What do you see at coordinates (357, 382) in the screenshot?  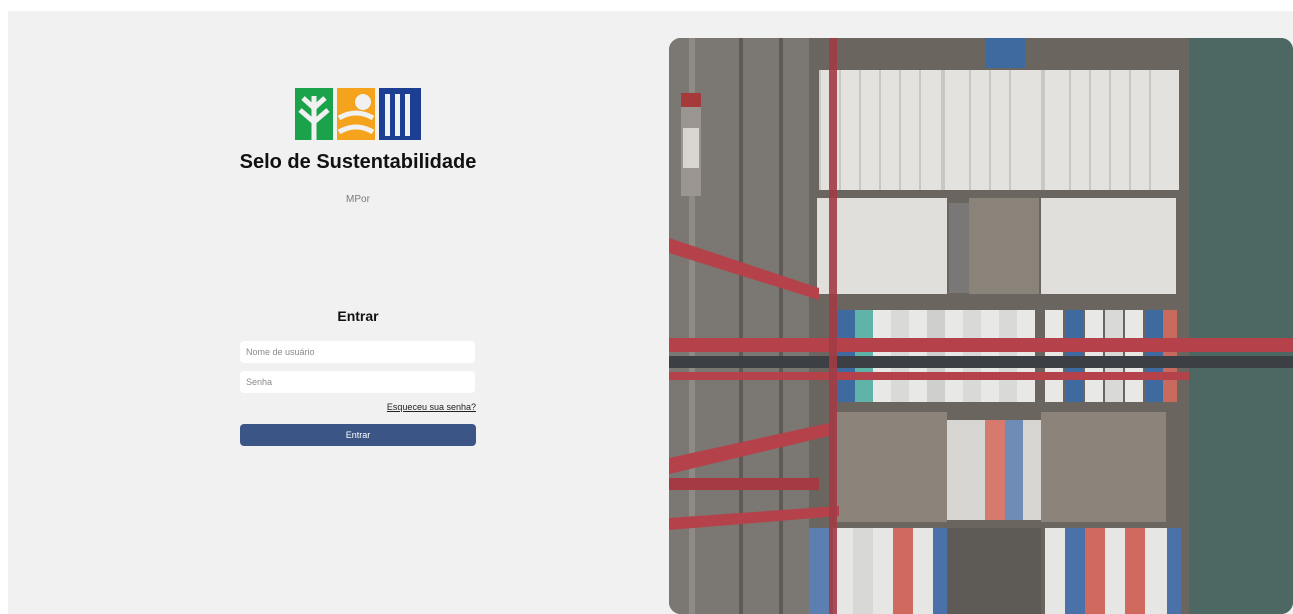 I see `password-input` at bounding box center [357, 382].